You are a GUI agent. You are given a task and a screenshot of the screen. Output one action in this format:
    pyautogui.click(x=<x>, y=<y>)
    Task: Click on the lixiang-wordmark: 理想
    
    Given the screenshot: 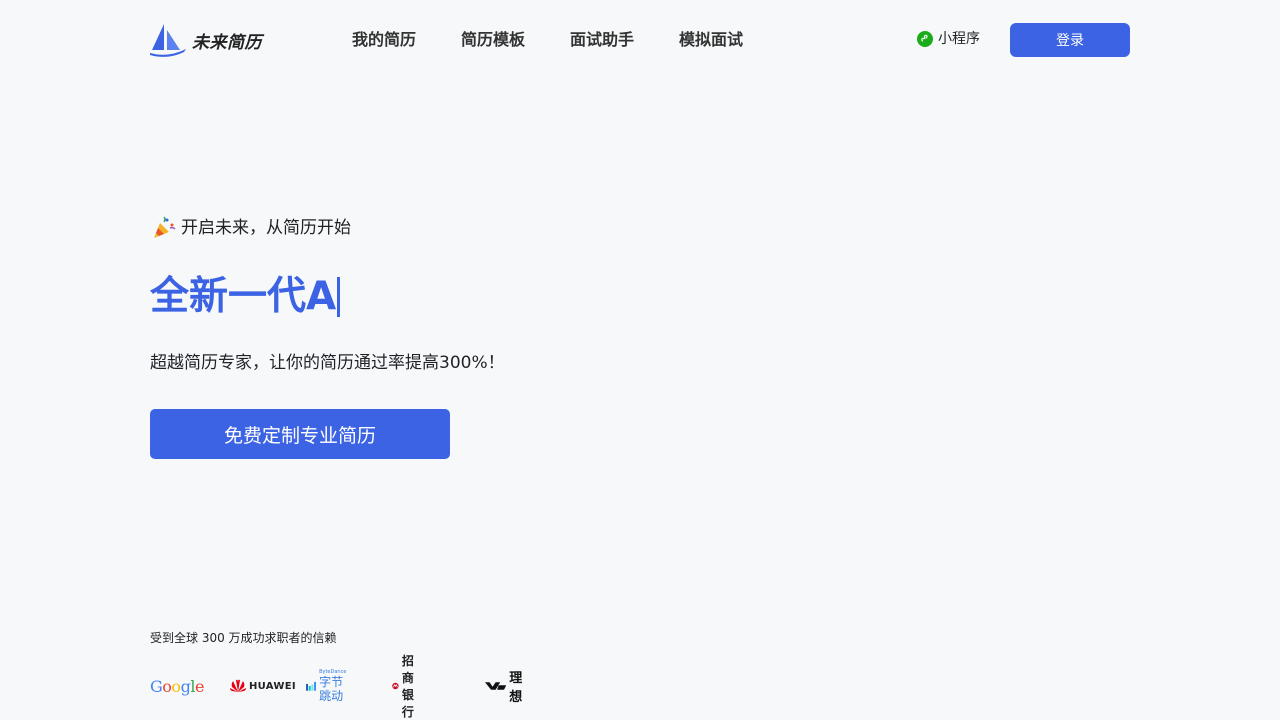 What is the action you would take?
    pyautogui.click(x=516, y=688)
    